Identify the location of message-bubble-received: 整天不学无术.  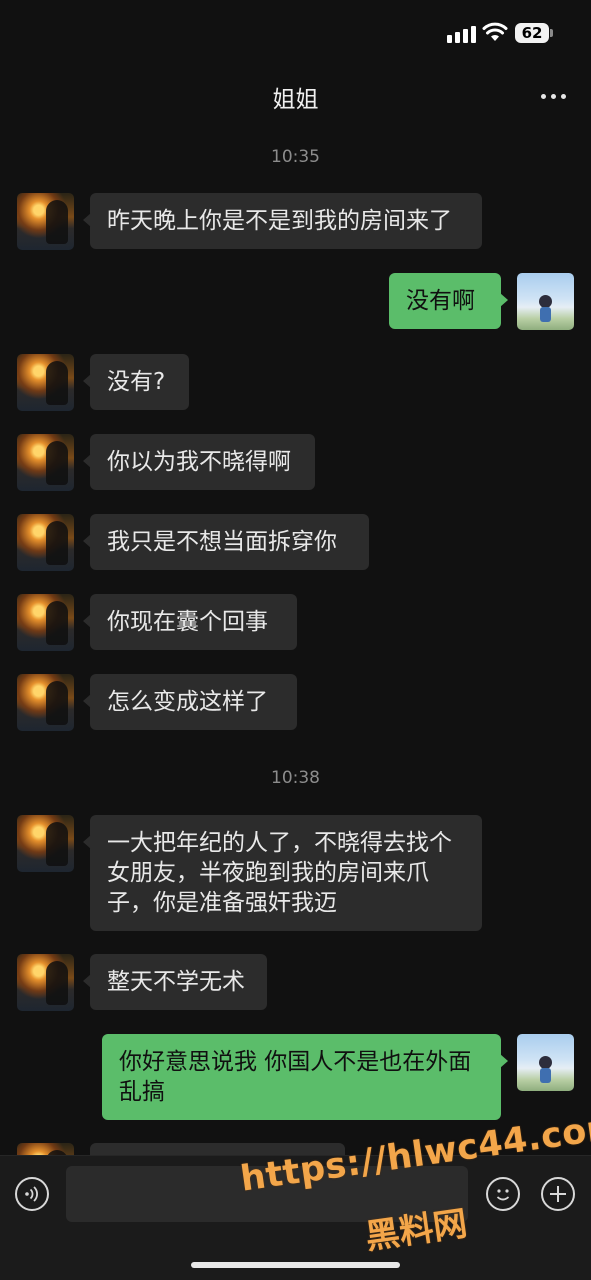
(175, 982).